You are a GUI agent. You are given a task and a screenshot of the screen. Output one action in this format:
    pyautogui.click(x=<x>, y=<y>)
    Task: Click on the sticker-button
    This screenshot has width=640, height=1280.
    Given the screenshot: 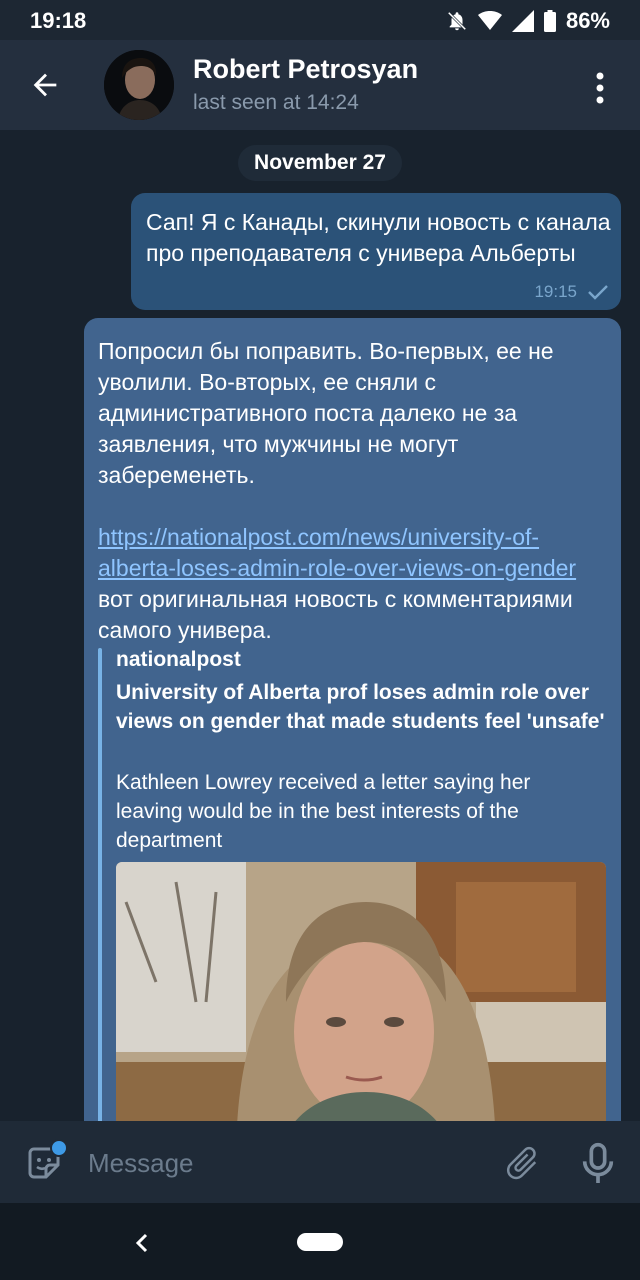 What is the action you would take?
    pyautogui.click(x=46, y=1161)
    